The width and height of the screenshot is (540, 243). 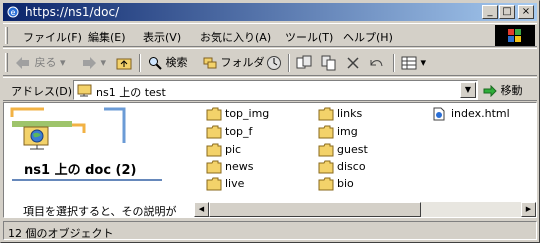 I want to click on window-title: https://ns1/doc/, so click(x=72, y=12).